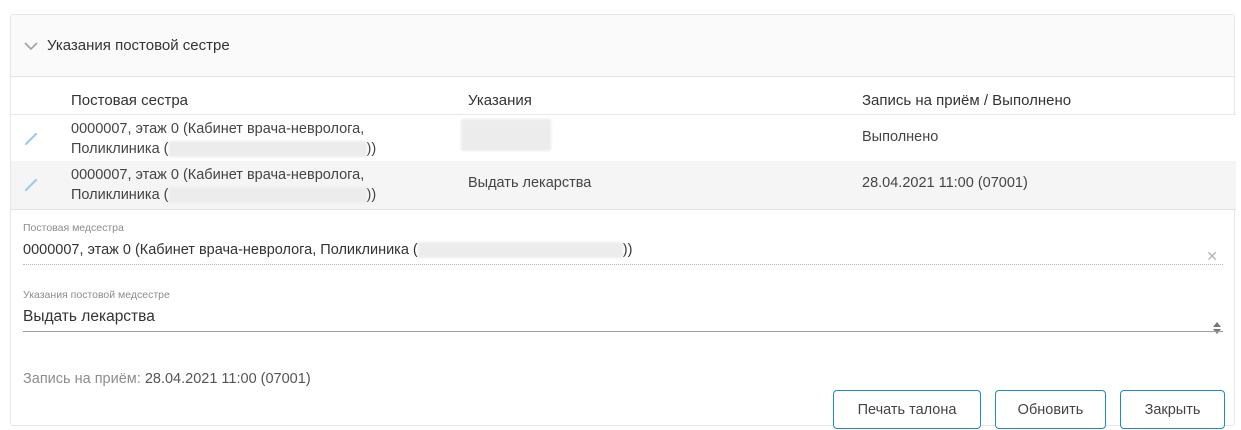  What do you see at coordinates (1212, 256) in the screenshot?
I see `close-icon: ✕` at bounding box center [1212, 256].